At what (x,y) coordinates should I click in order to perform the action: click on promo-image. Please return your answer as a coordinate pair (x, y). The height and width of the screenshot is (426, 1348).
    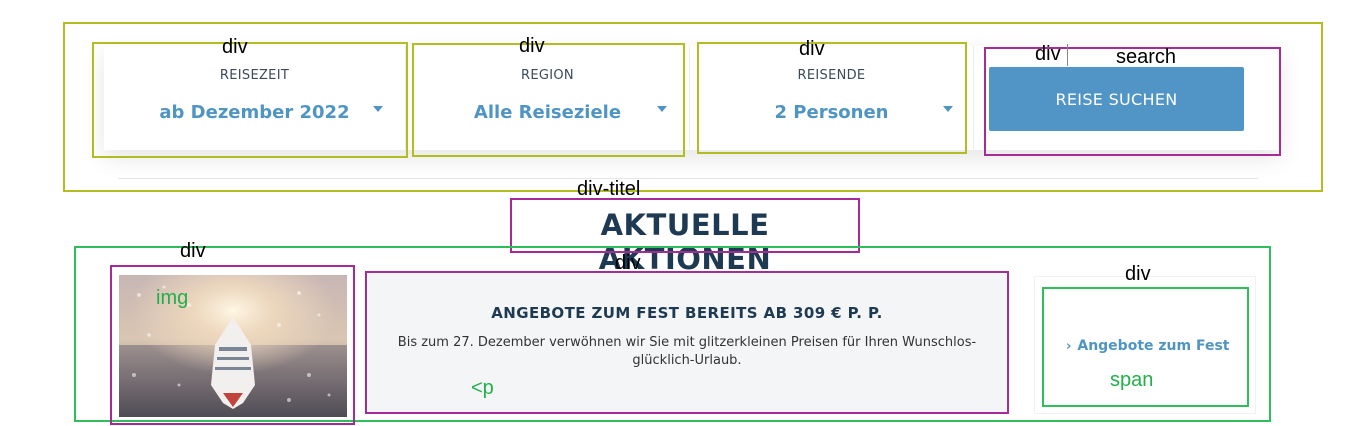
    Looking at the image, I should click on (233, 346).